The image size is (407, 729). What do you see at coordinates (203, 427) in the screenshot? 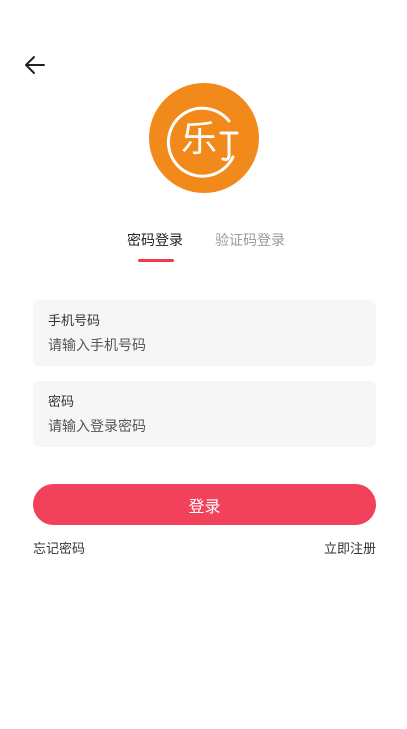
I see `password-input` at bounding box center [203, 427].